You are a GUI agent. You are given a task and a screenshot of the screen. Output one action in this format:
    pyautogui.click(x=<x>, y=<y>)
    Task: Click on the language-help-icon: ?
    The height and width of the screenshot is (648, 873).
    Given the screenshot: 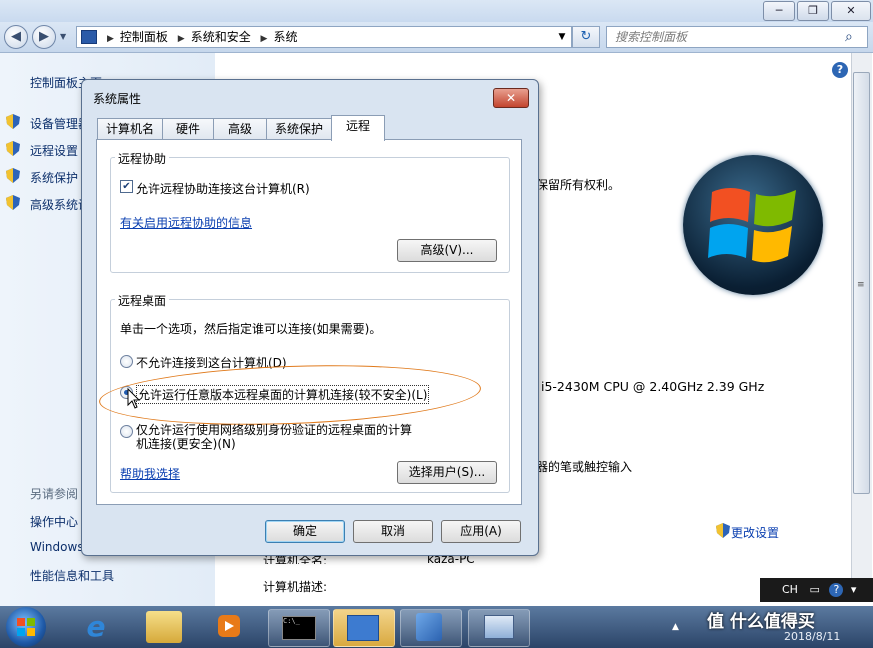 What is the action you would take?
    pyautogui.click(x=836, y=590)
    